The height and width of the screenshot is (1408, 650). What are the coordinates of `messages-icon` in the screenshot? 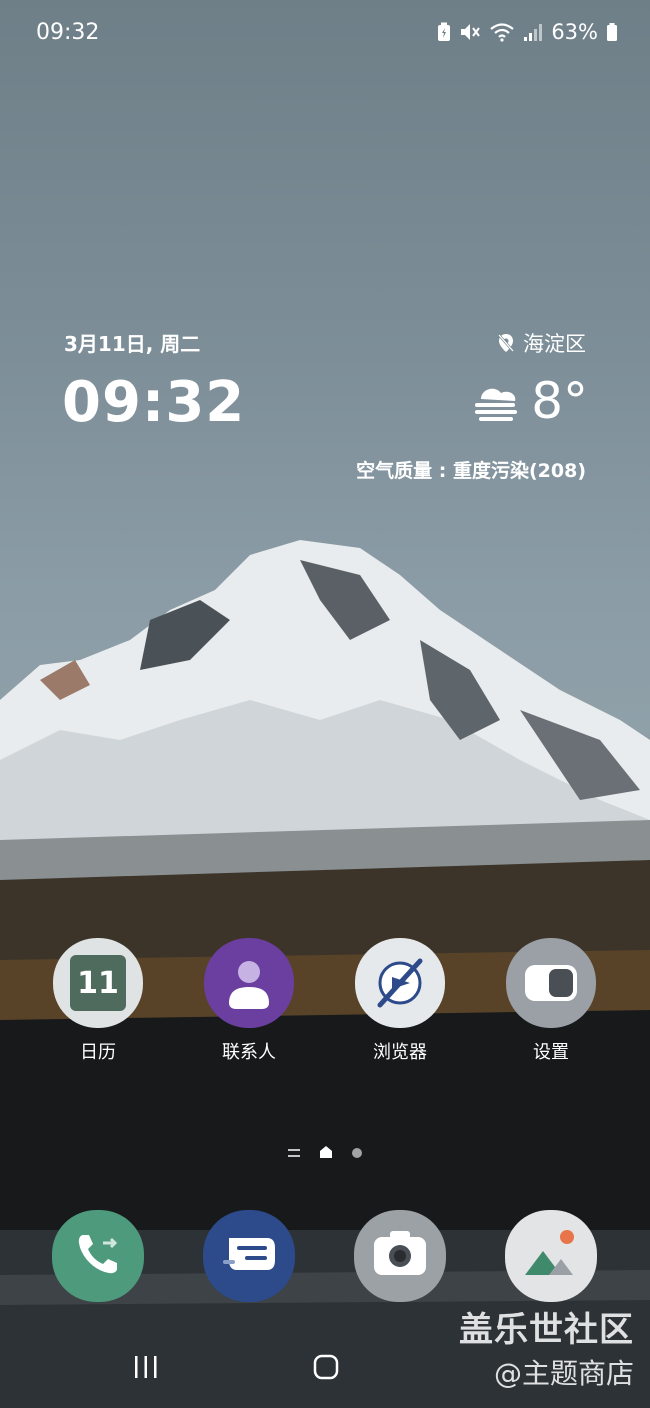 It's located at (249, 1256).